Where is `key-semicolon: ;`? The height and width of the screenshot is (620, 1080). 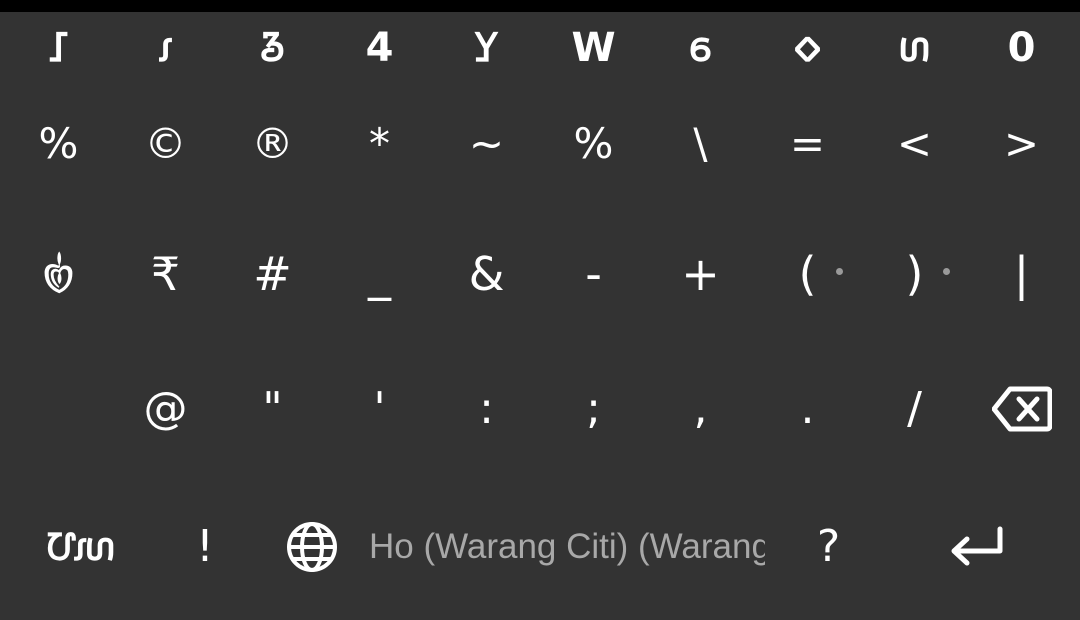
key-semicolon: ; is located at coordinates (593, 409).